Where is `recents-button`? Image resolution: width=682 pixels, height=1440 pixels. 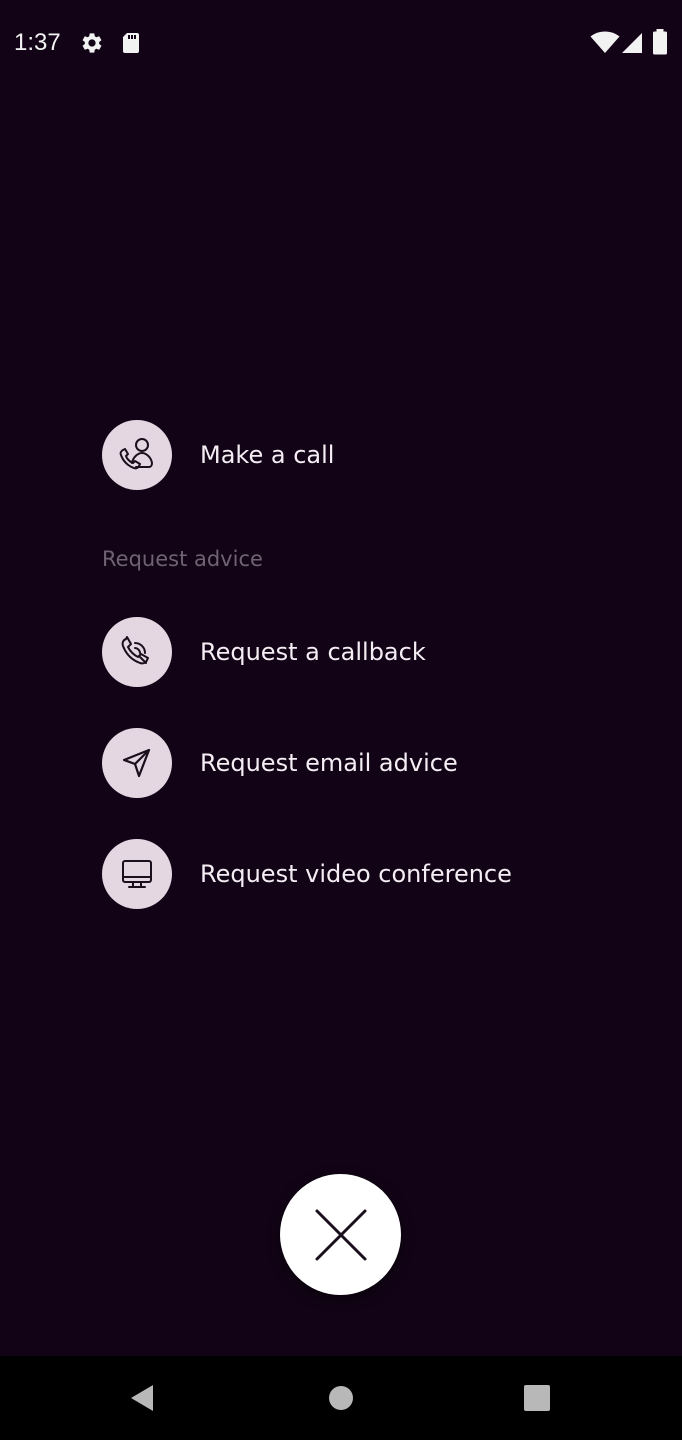
recents-button is located at coordinates (537, 1398).